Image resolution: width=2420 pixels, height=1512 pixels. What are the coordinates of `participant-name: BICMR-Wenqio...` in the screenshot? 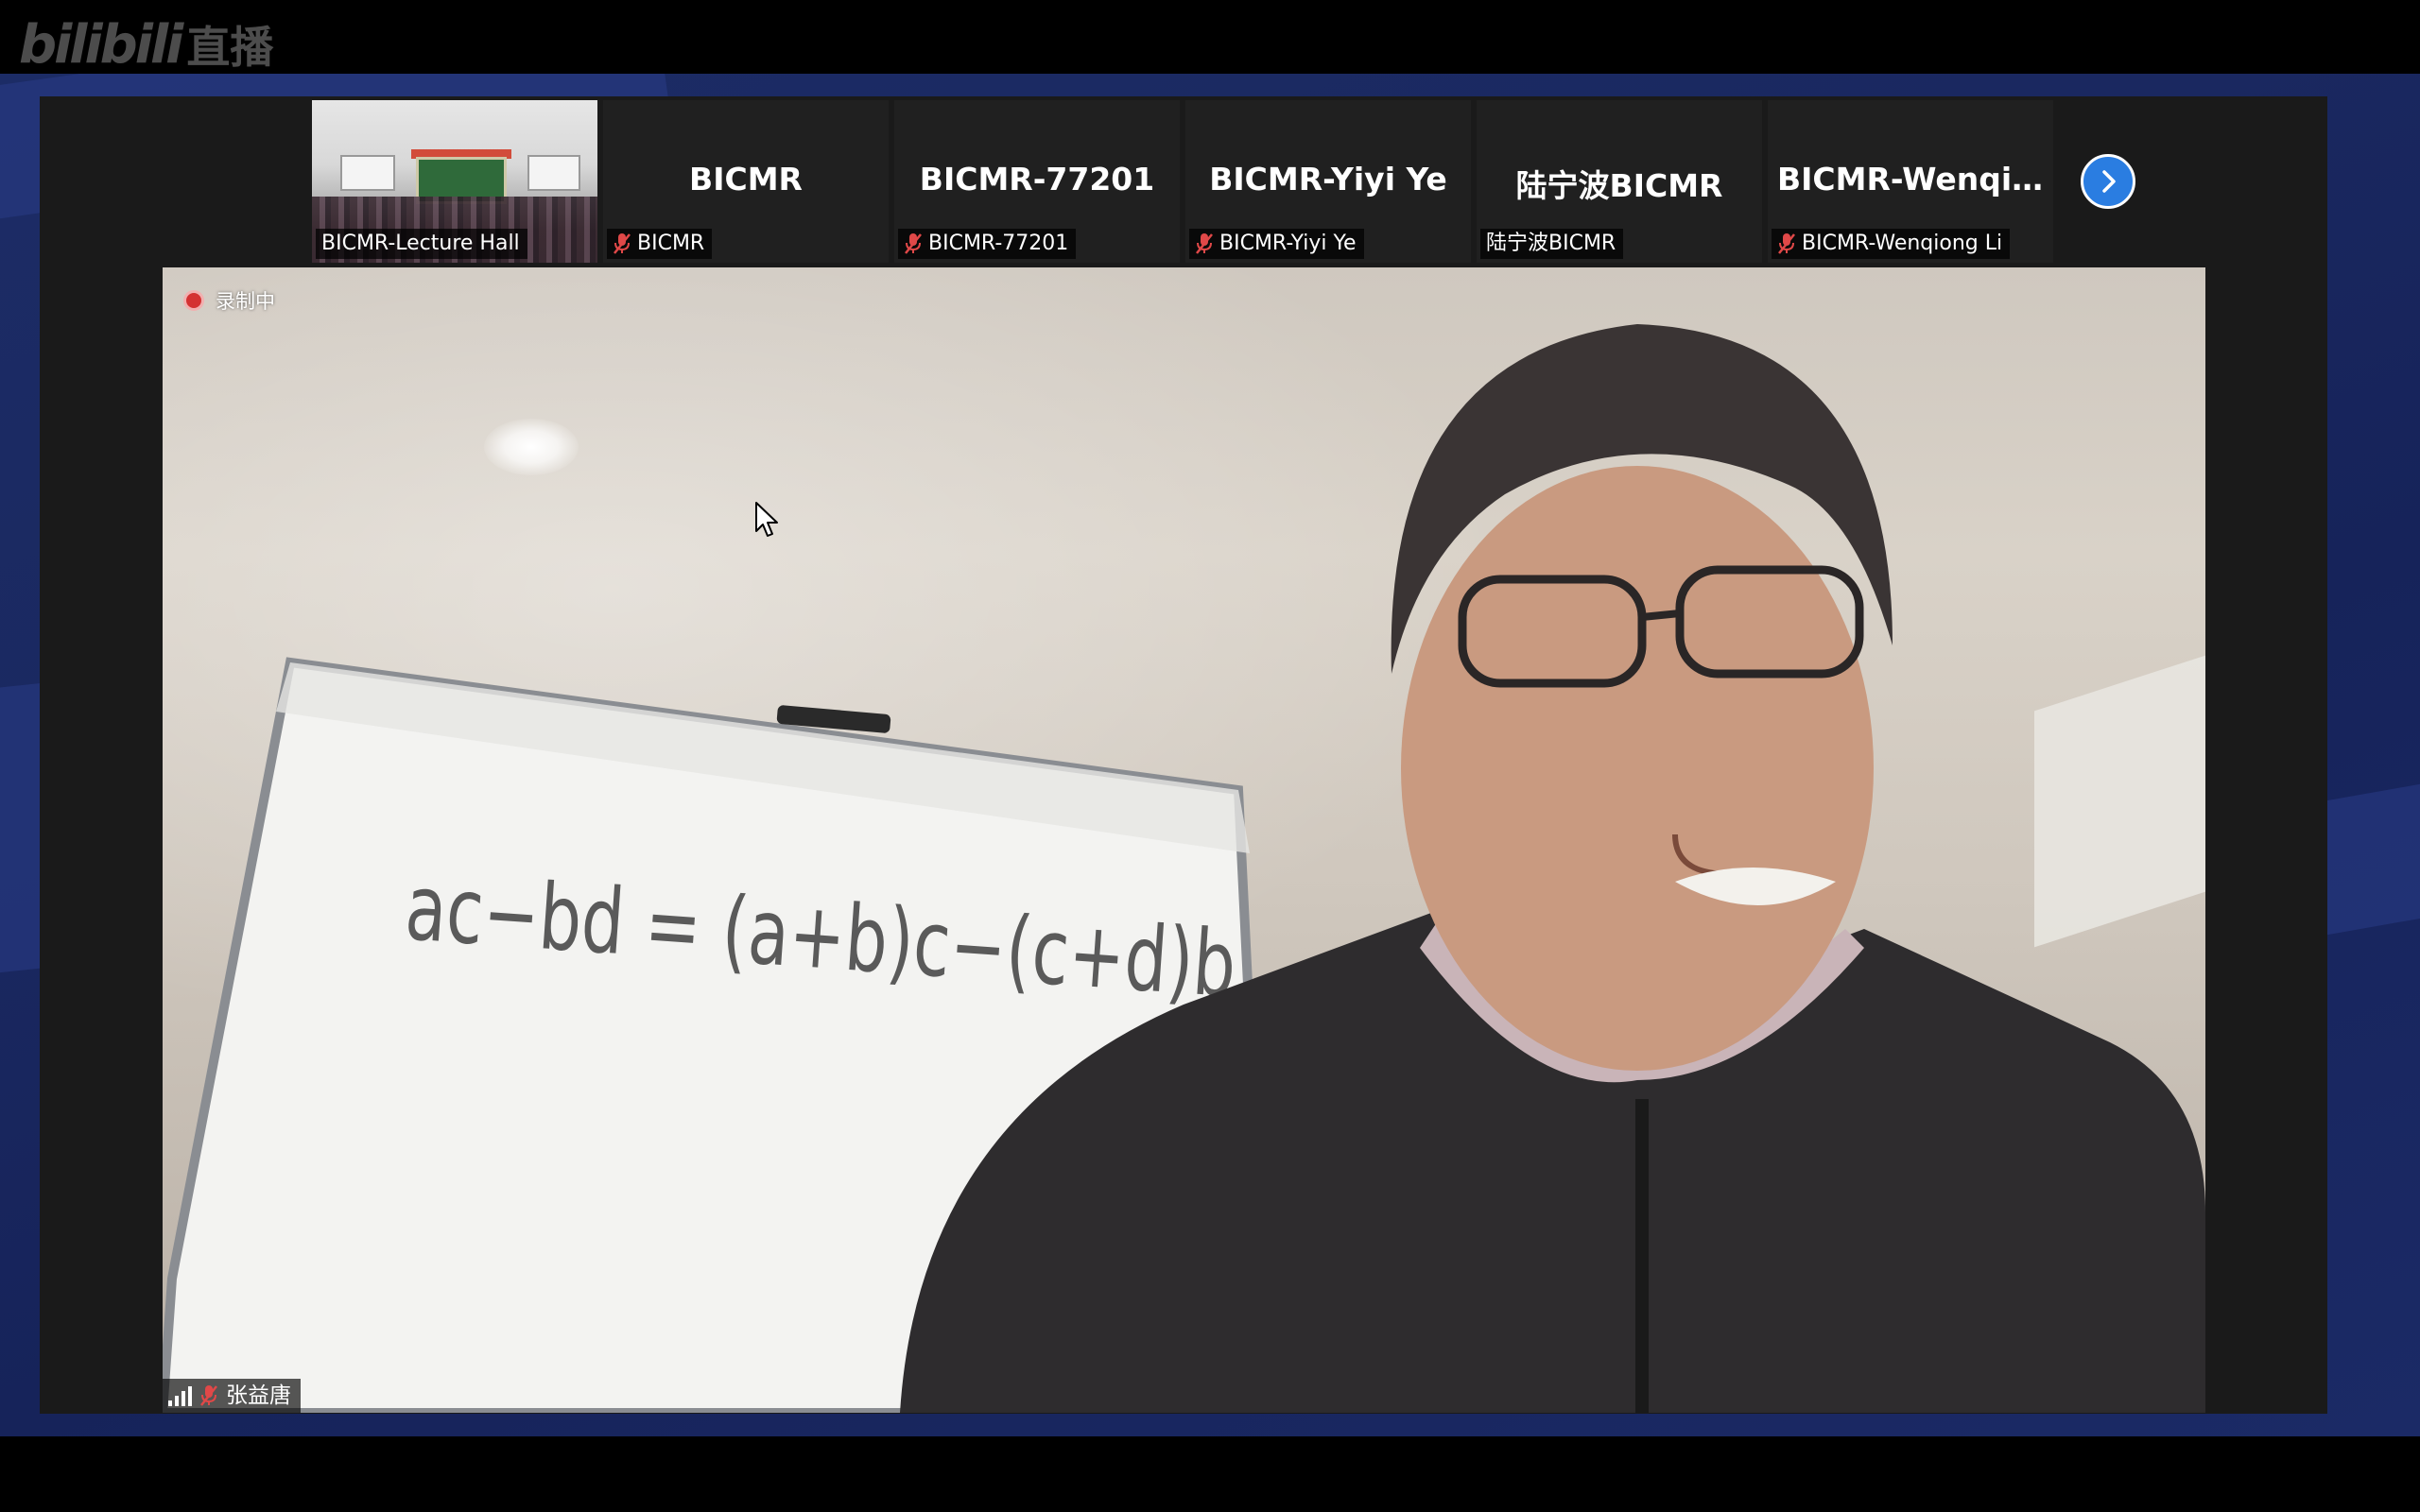 It's located at (1915, 179).